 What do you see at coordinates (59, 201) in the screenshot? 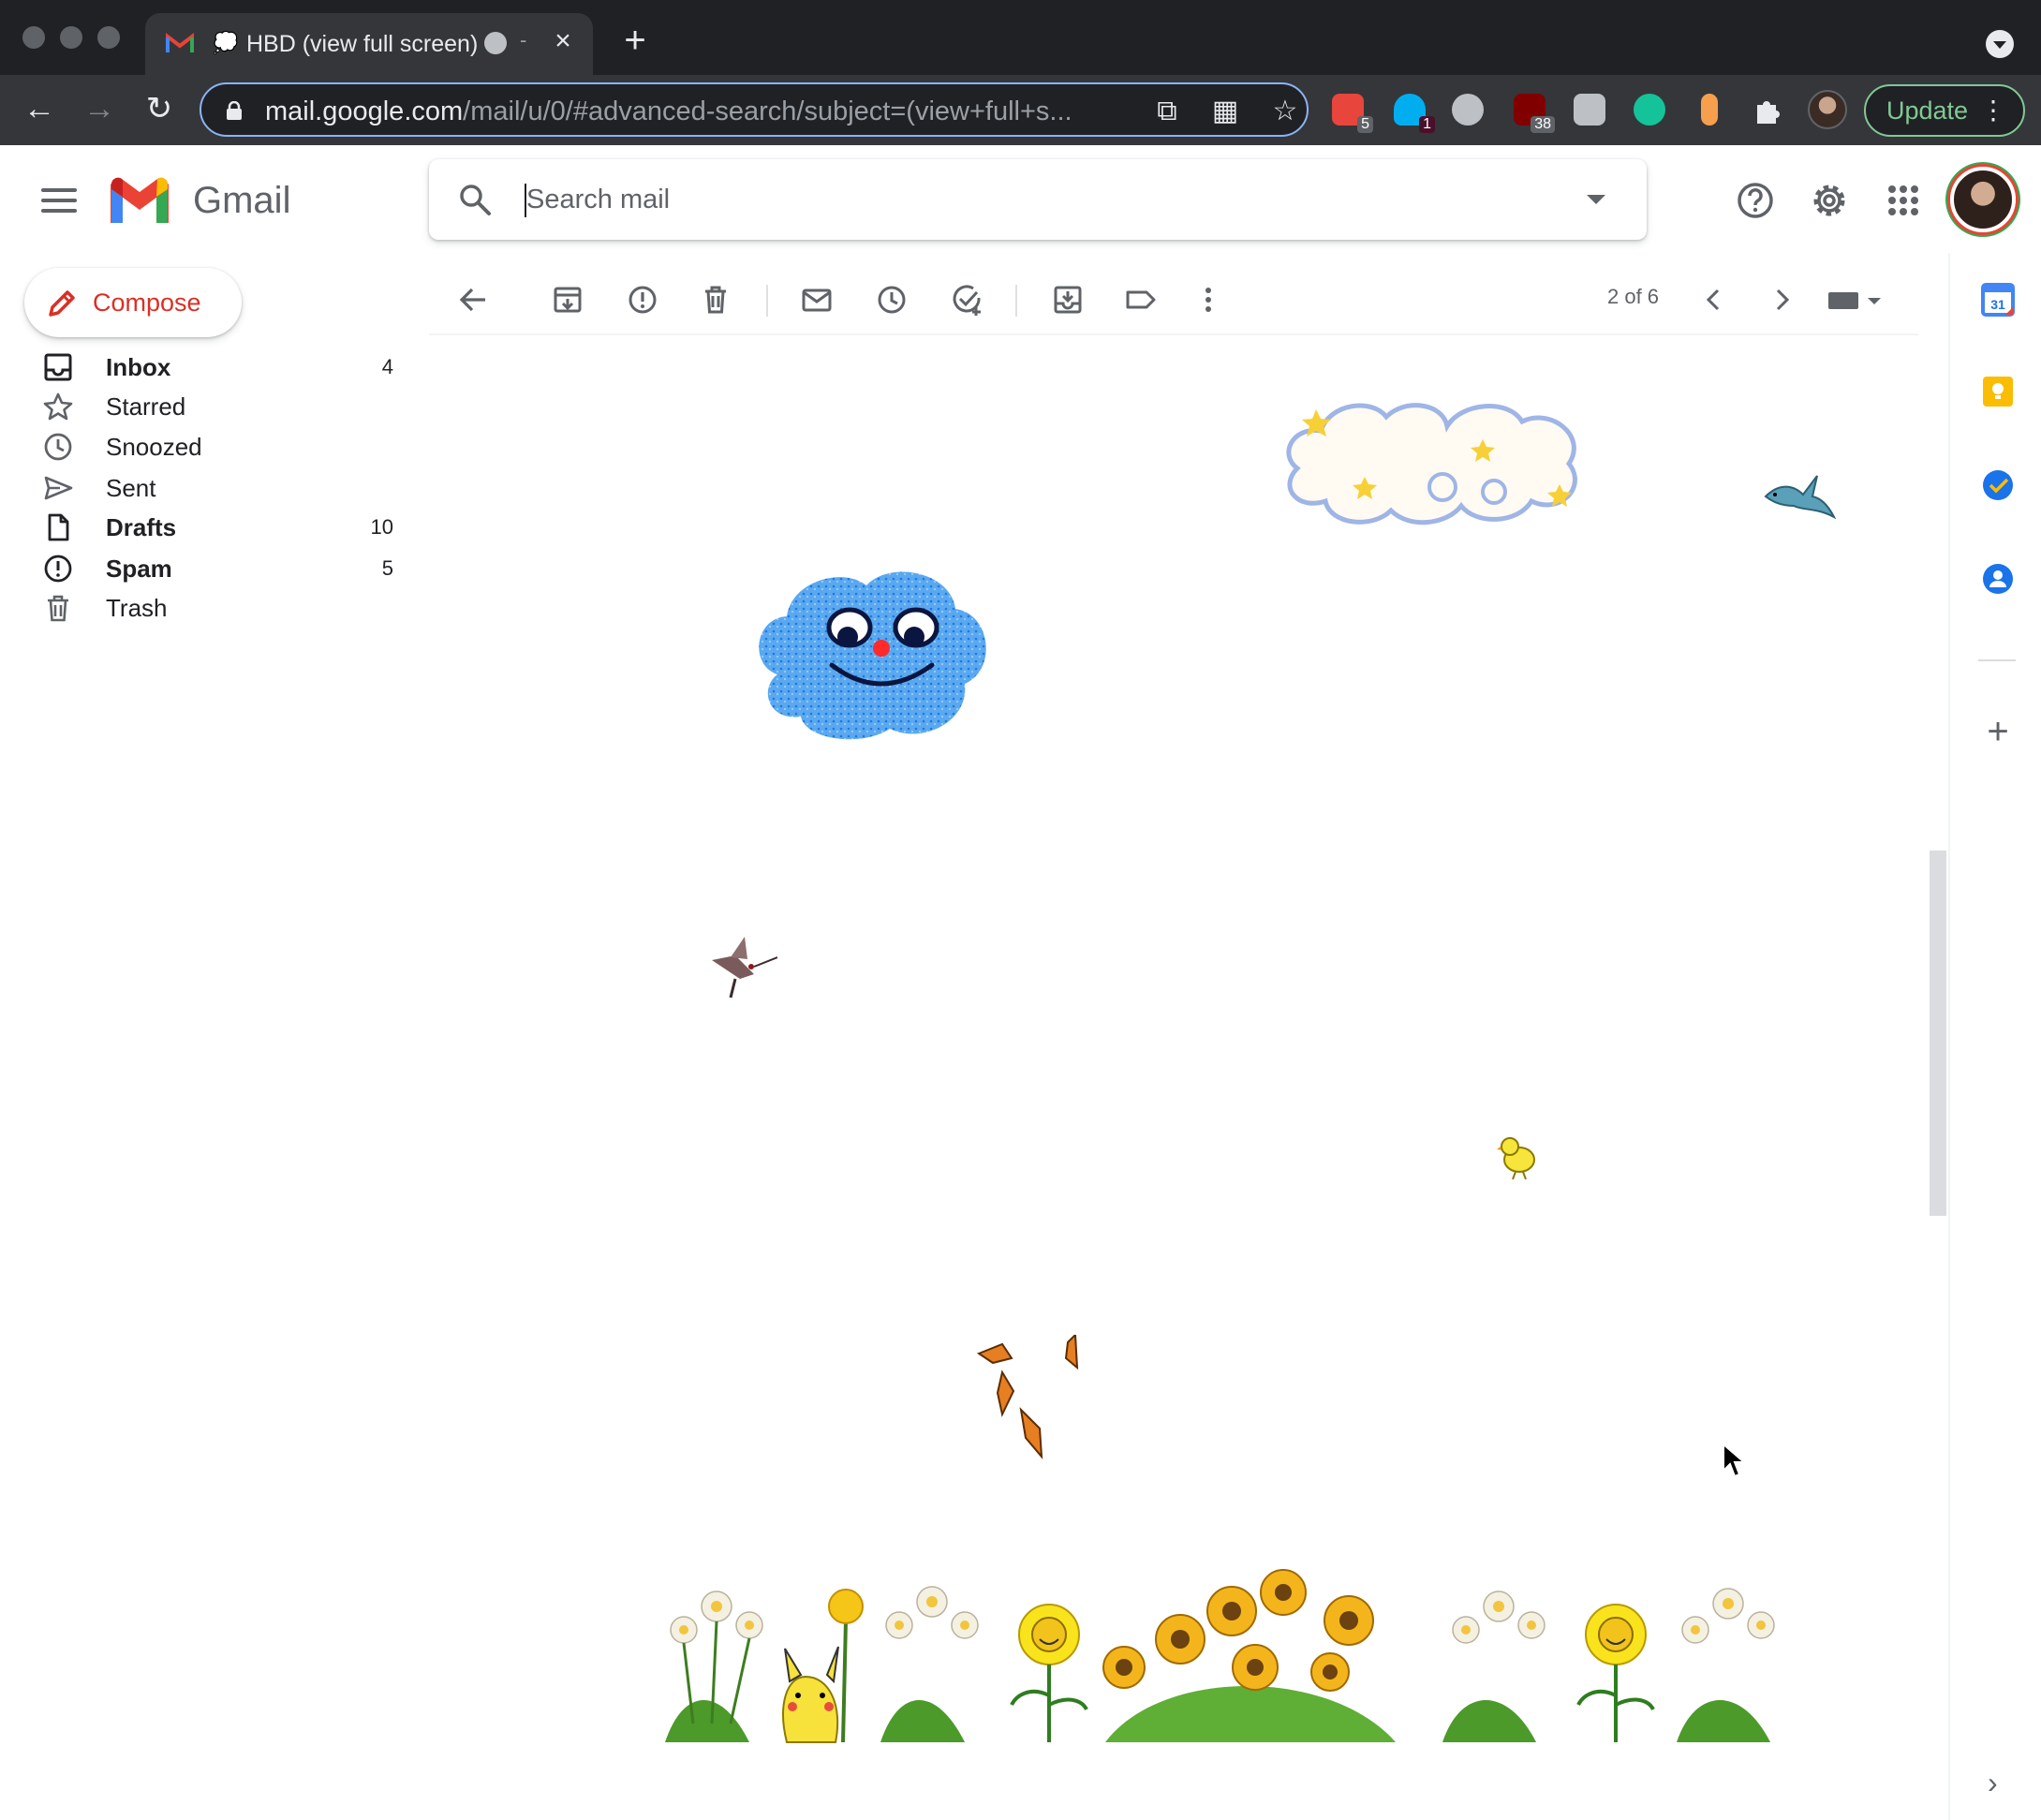
I see `main-menu-icon` at bounding box center [59, 201].